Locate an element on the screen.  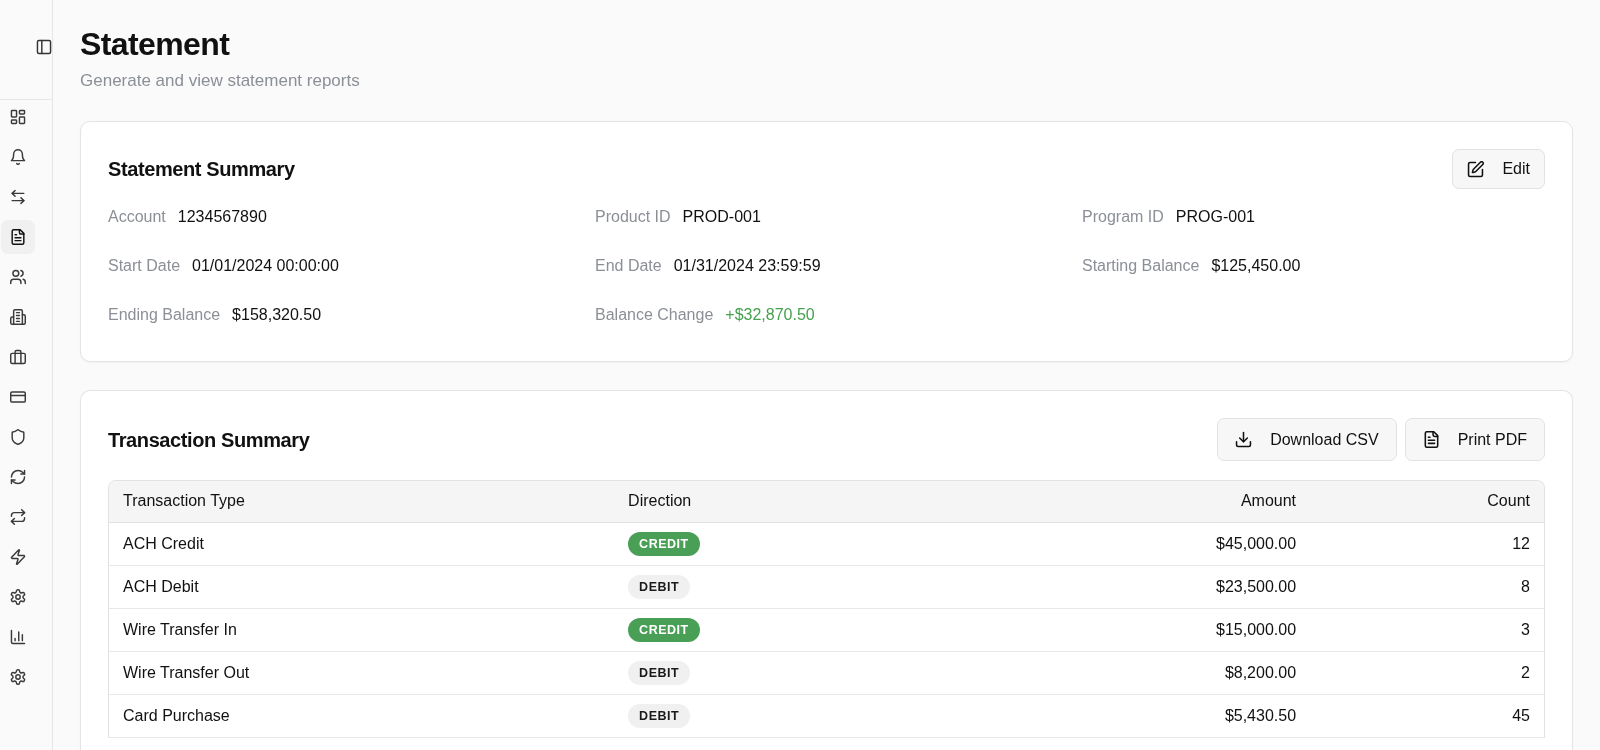
field-value: 01/01/2024 00:00:00 is located at coordinates (265, 266).